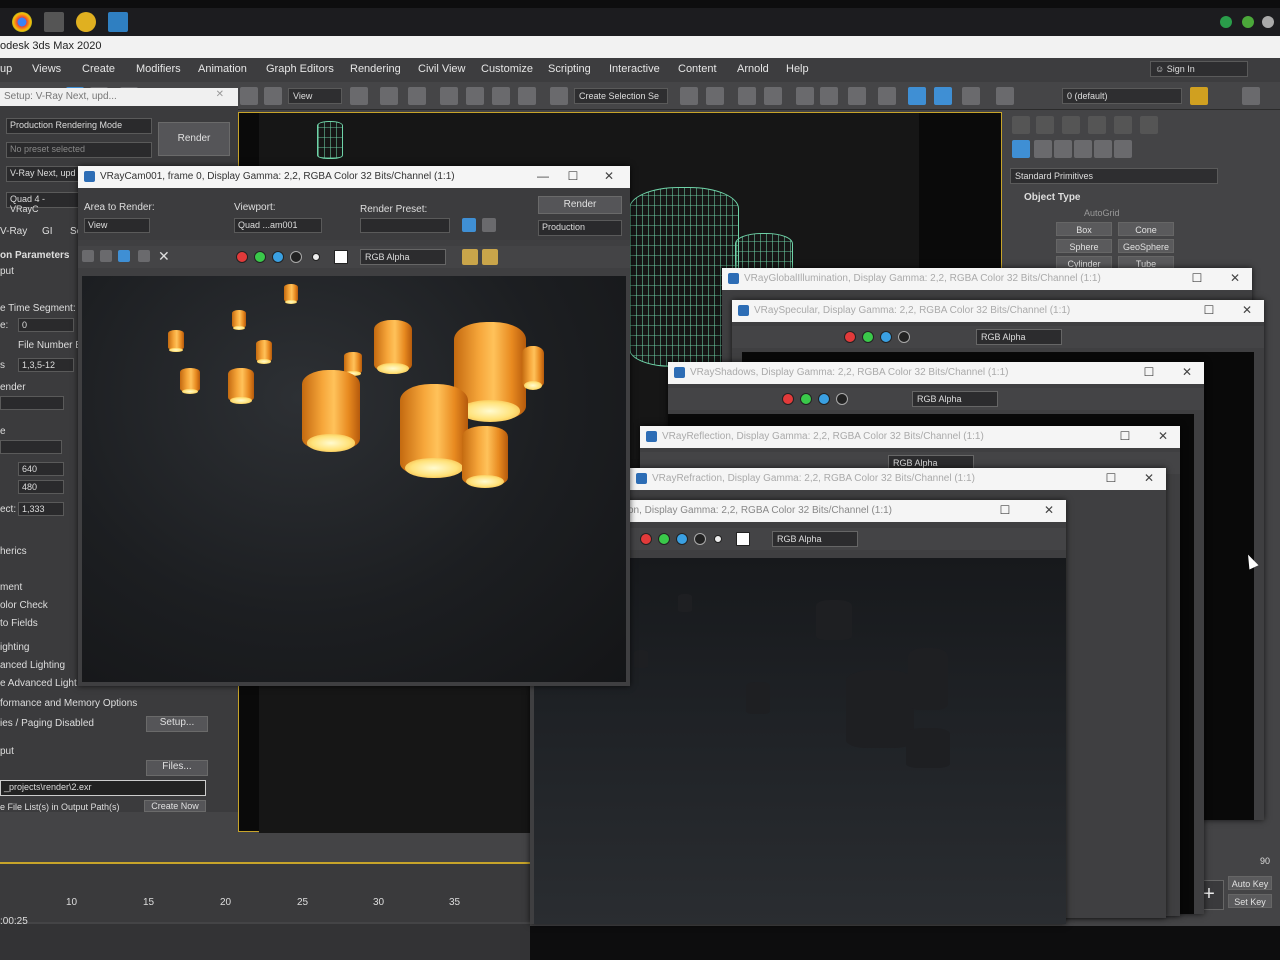 The image size is (1280, 960). I want to click on atmospherics-checkbox: herics, so click(13, 551).